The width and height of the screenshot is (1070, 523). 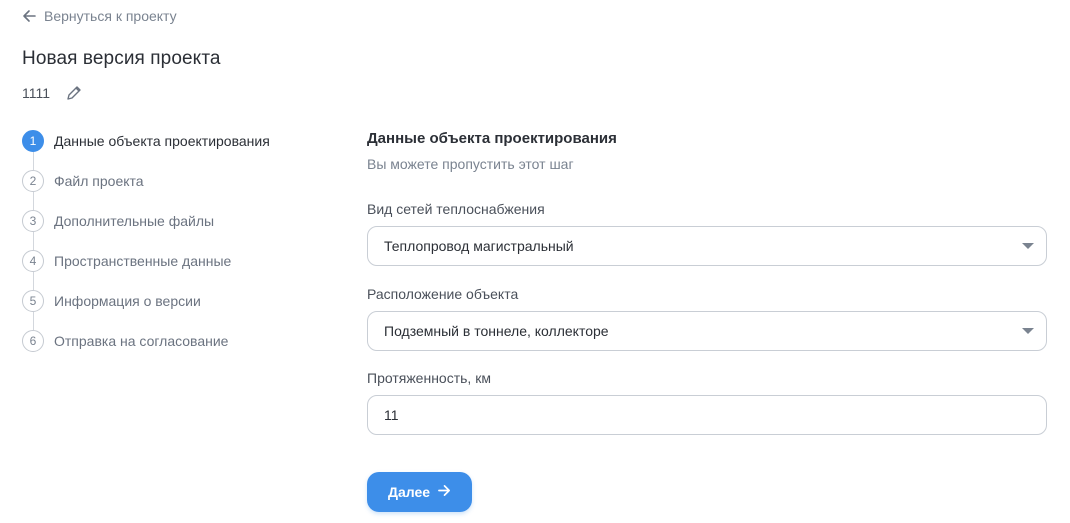 What do you see at coordinates (74, 93) in the screenshot?
I see `pencil-icon` at bounding box center [74, 93].